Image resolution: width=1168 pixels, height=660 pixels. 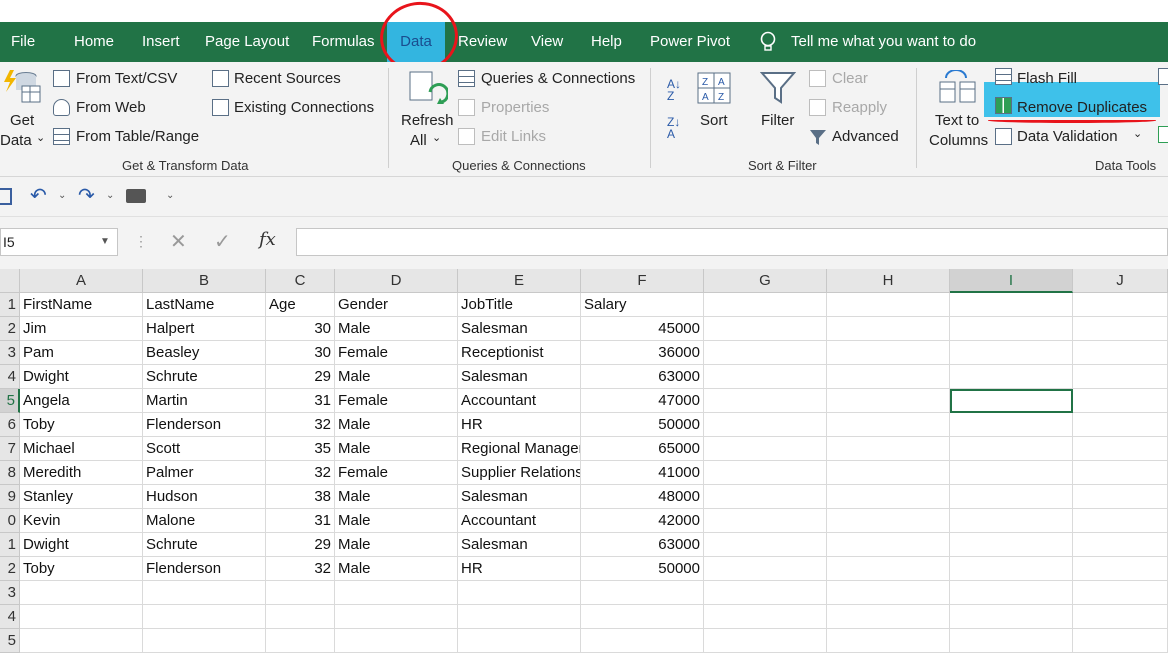 I want to click on row-header: 2, so click(x=10, y=569).